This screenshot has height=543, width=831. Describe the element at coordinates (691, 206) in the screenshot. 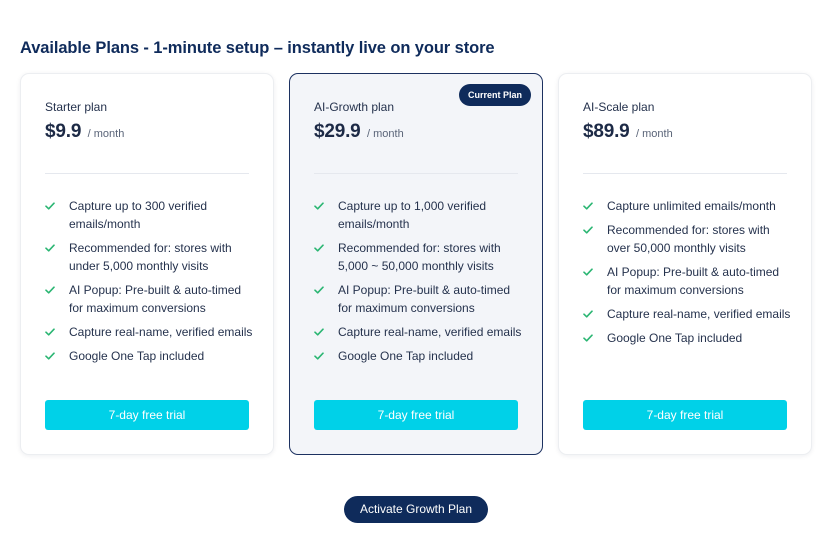

I see `feature-text: Capture unlimited emails/month` at that location.